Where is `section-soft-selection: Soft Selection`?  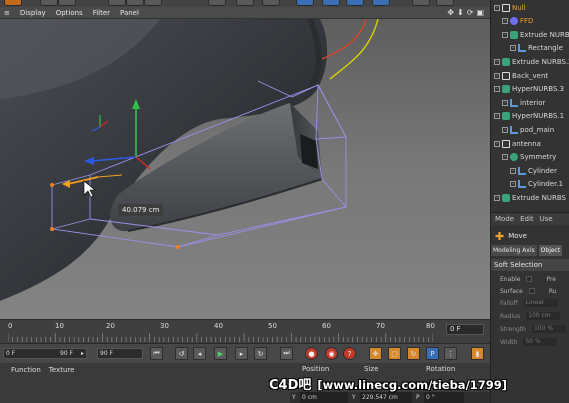
section-soft-selection: Soft Selection is located at coordinates (530, 265).